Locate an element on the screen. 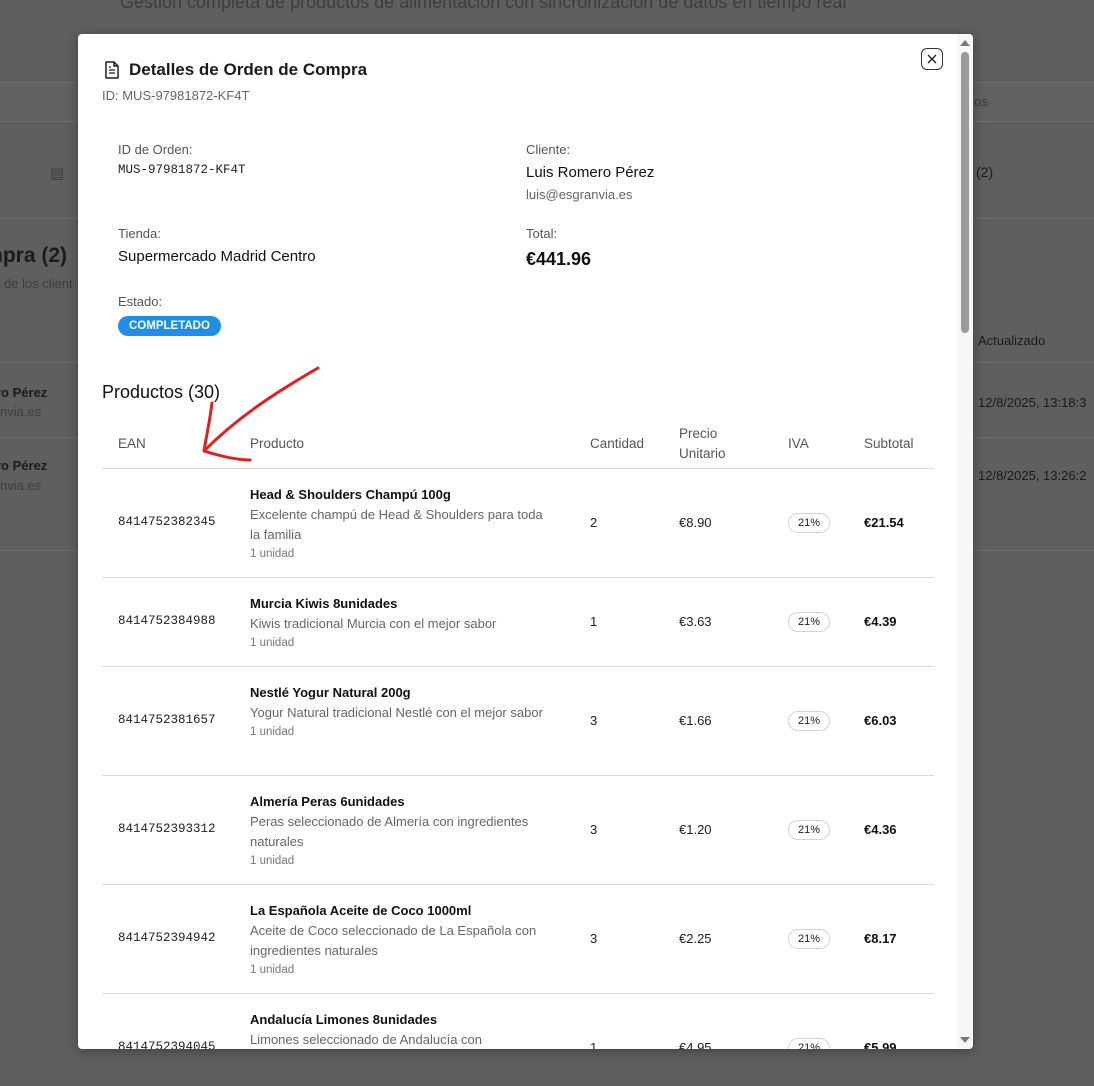 The height and width of the screenshot is (1086, 1094). tab-fragment: os is located at coordinates (981, 101).